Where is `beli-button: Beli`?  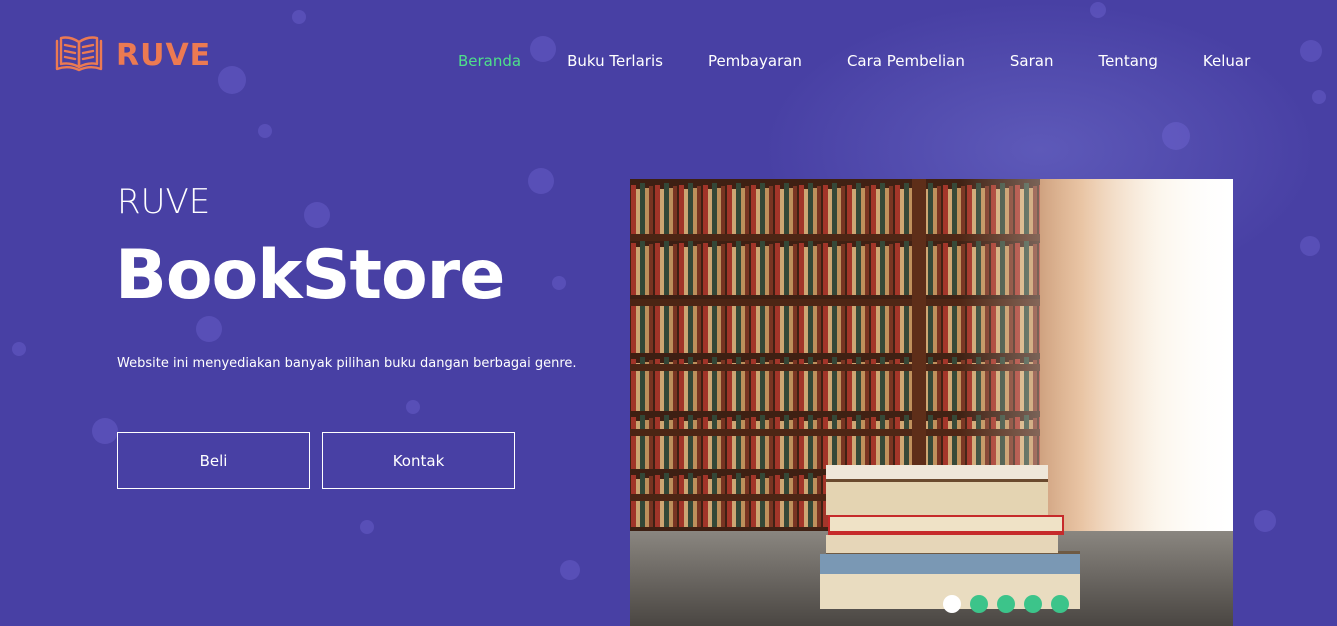
beli-button: Beli is located at coordinates (213, 460).